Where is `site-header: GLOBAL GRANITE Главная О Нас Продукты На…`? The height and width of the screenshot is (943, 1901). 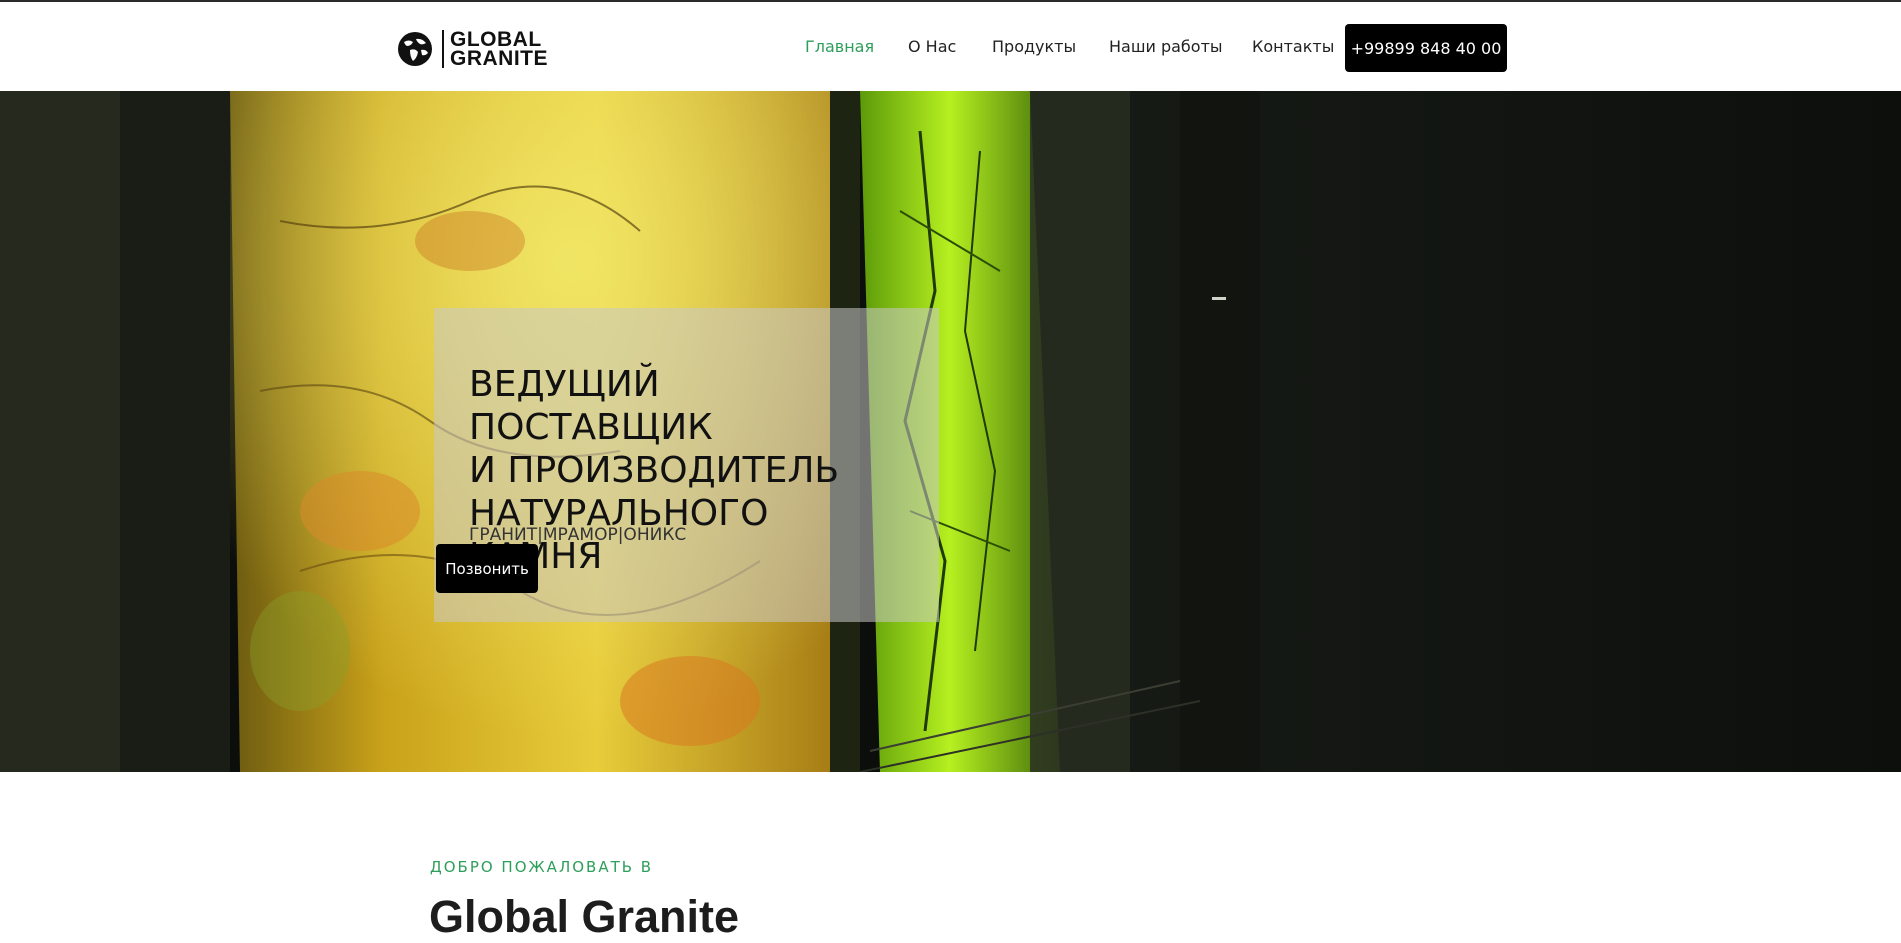
site-header: GLOBAL GRANITE Главная О Нас Продукты На… is located at coordinates (950, 46).